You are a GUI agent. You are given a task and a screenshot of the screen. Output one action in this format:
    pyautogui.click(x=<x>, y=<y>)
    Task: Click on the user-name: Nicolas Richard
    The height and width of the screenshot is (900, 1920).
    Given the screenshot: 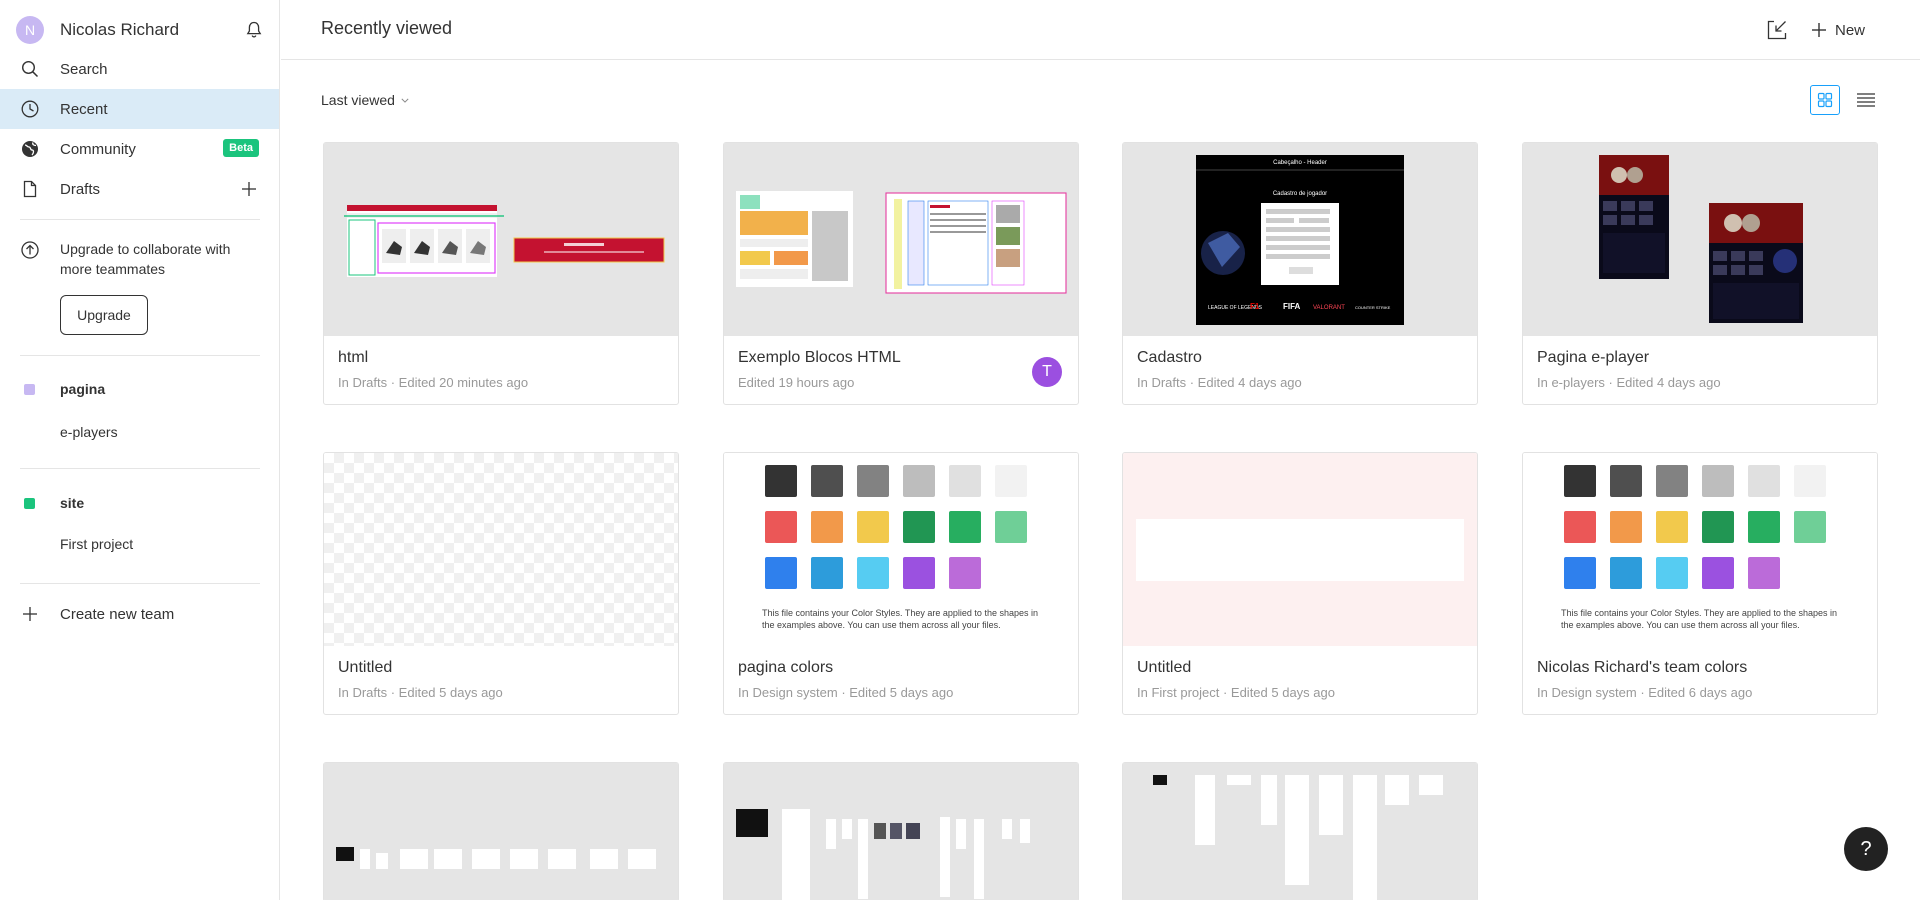 What is the action you would take?
    pyautogui.click(x=119, y=30)
    